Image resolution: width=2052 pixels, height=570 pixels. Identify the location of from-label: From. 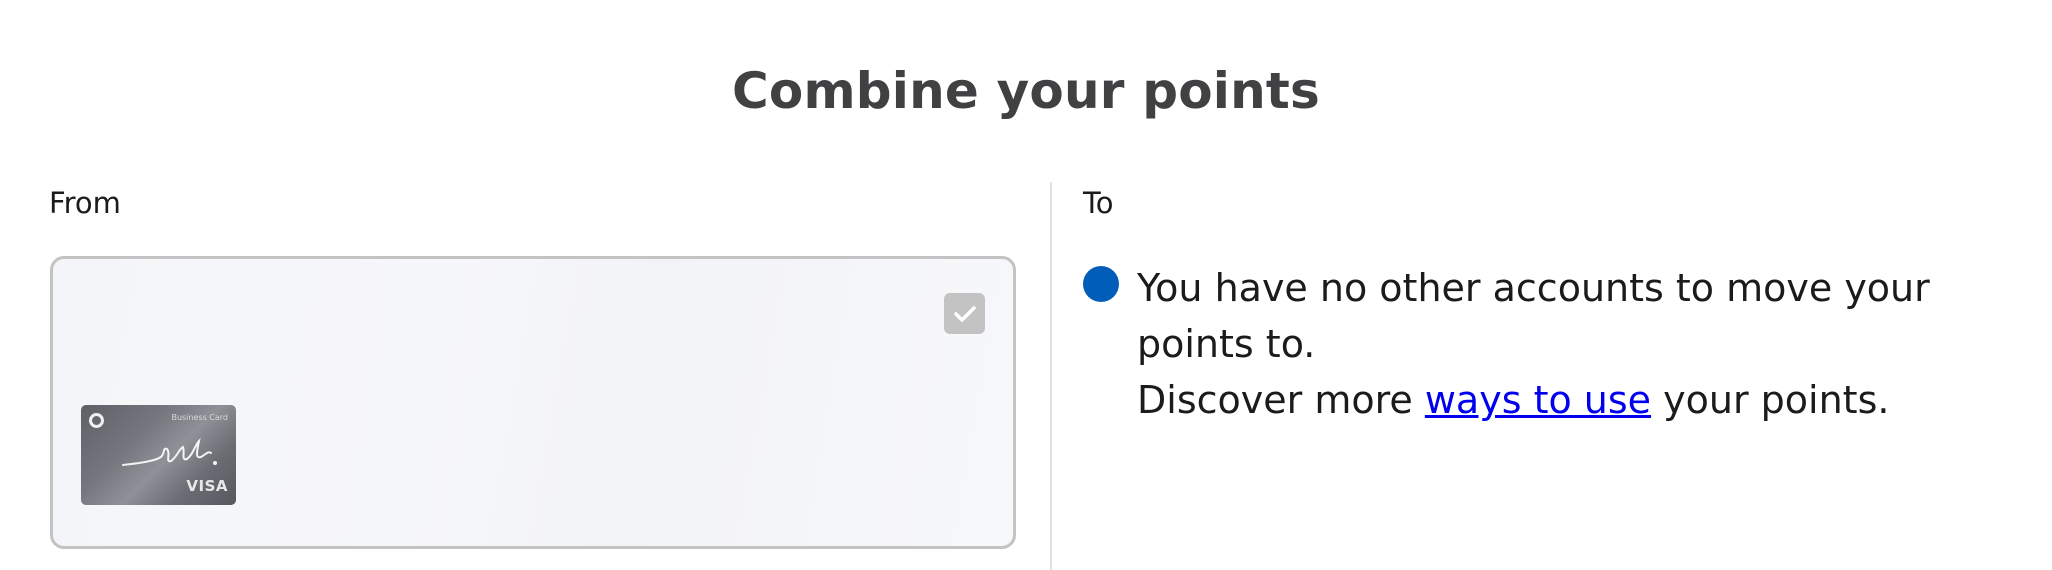
(85, 203).